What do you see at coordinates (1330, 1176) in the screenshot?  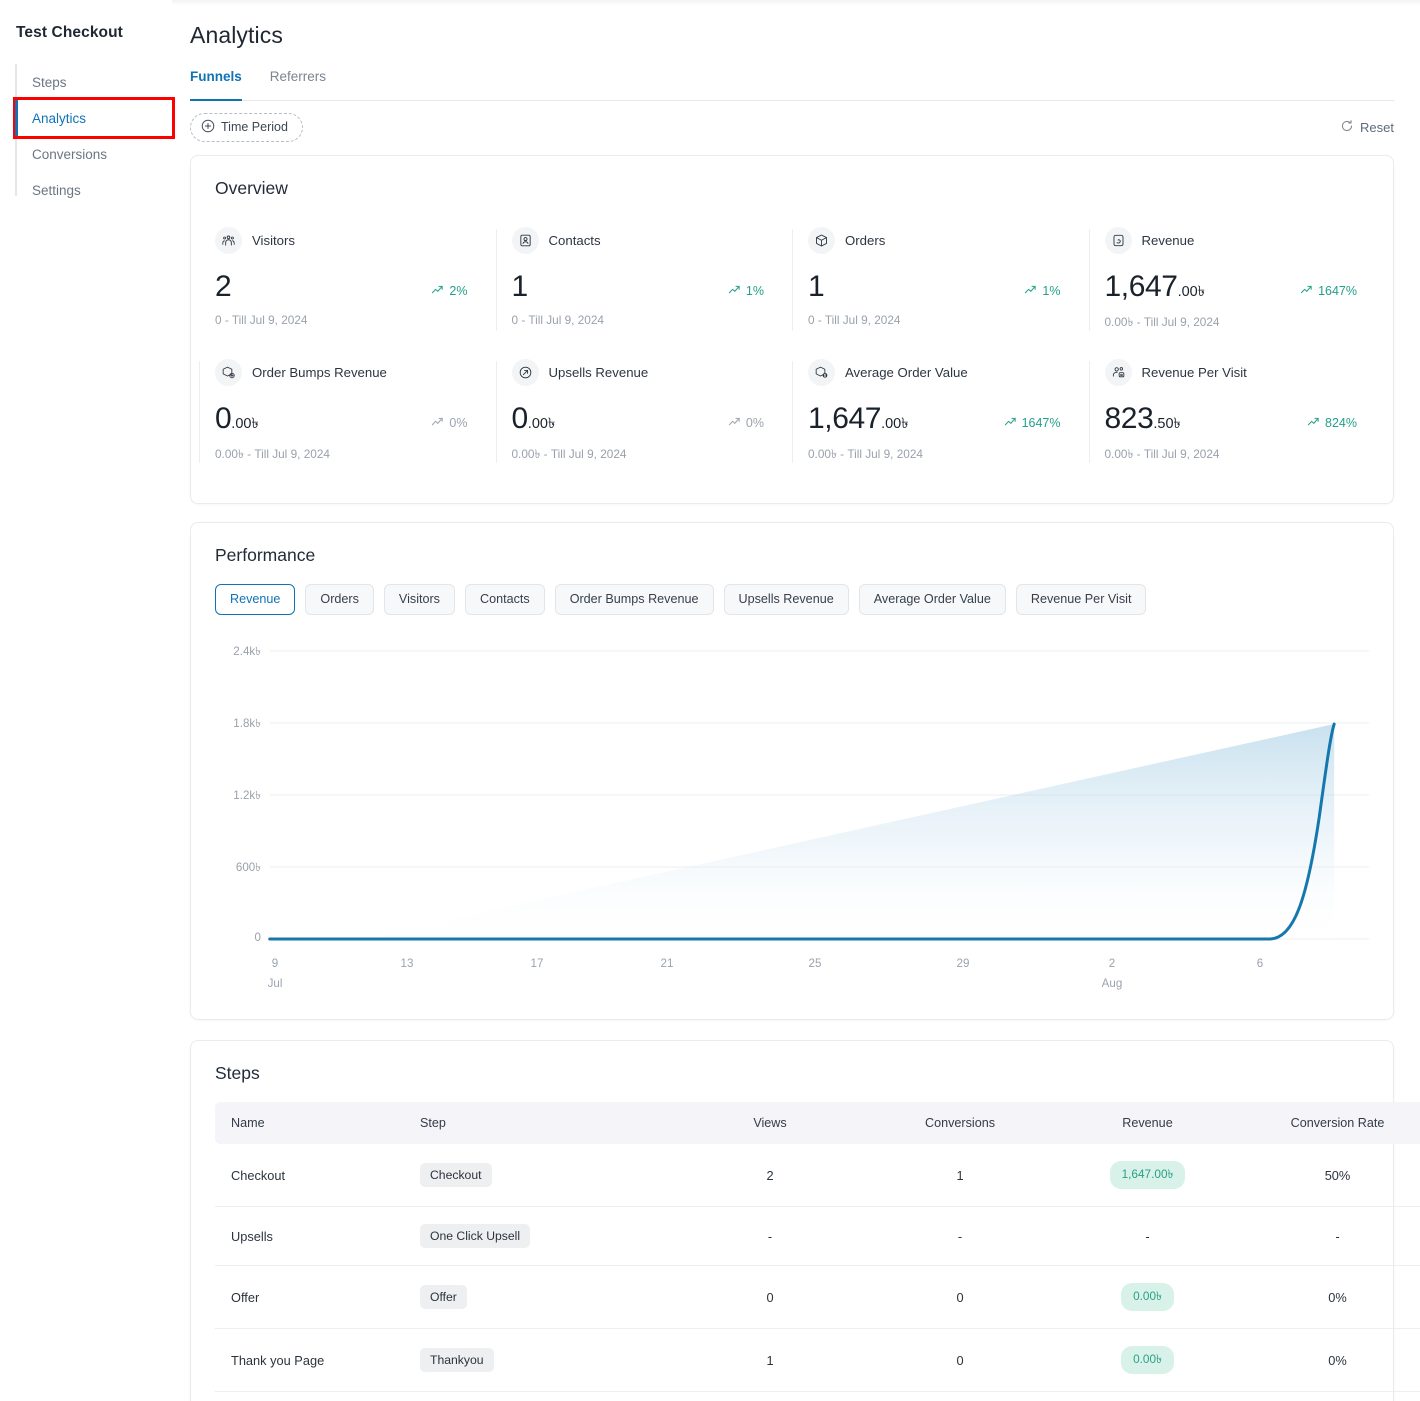 I see `cell-conversion-rate: 50%` at bounding box center [1330, 1176].